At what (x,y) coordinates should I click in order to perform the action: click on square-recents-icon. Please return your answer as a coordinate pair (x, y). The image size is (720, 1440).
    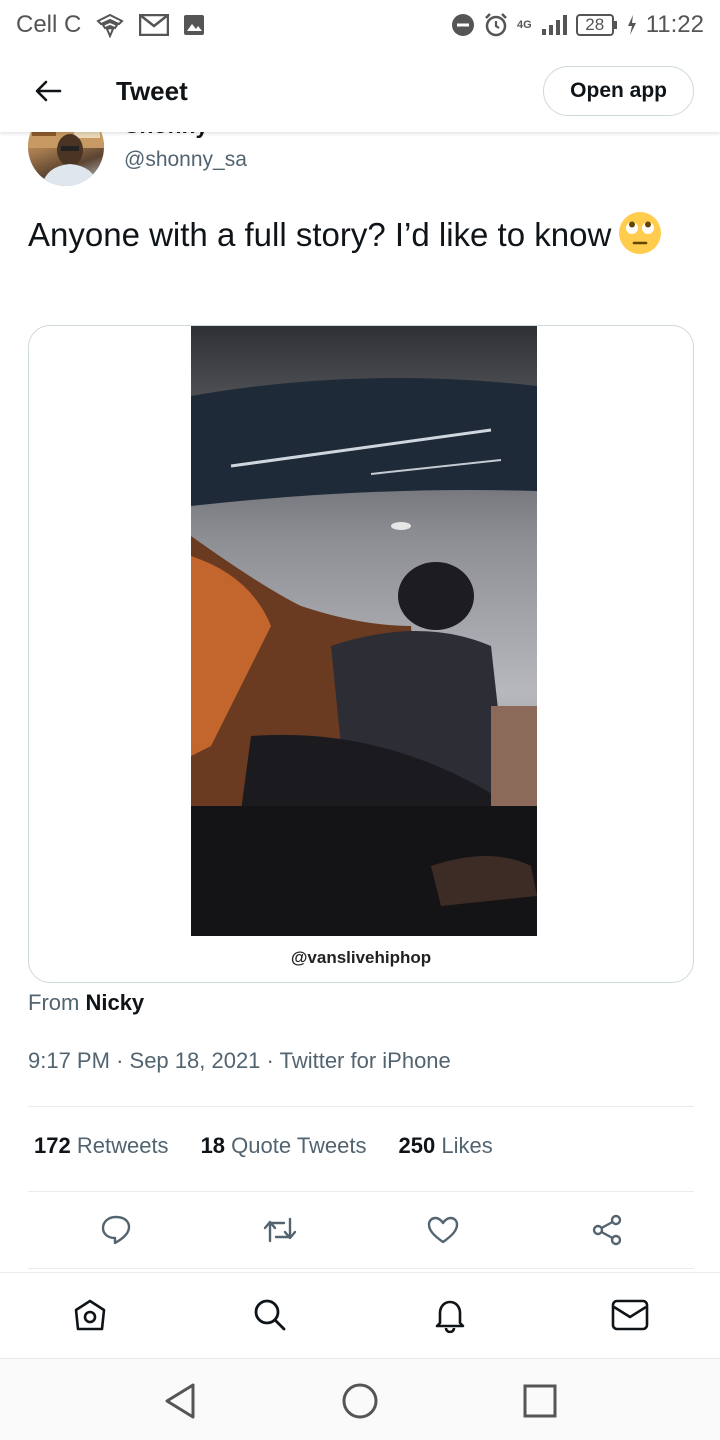
    Looking at the image, I should click on (540, 1401).